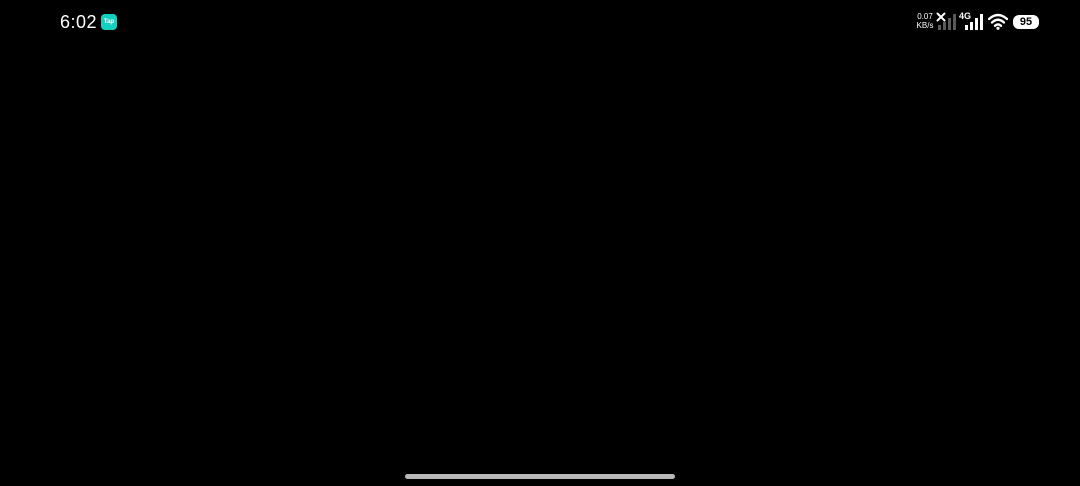 The width and height of the screenshot is (1080, 486). I want to click on wifi-icon, so click(998, 21).